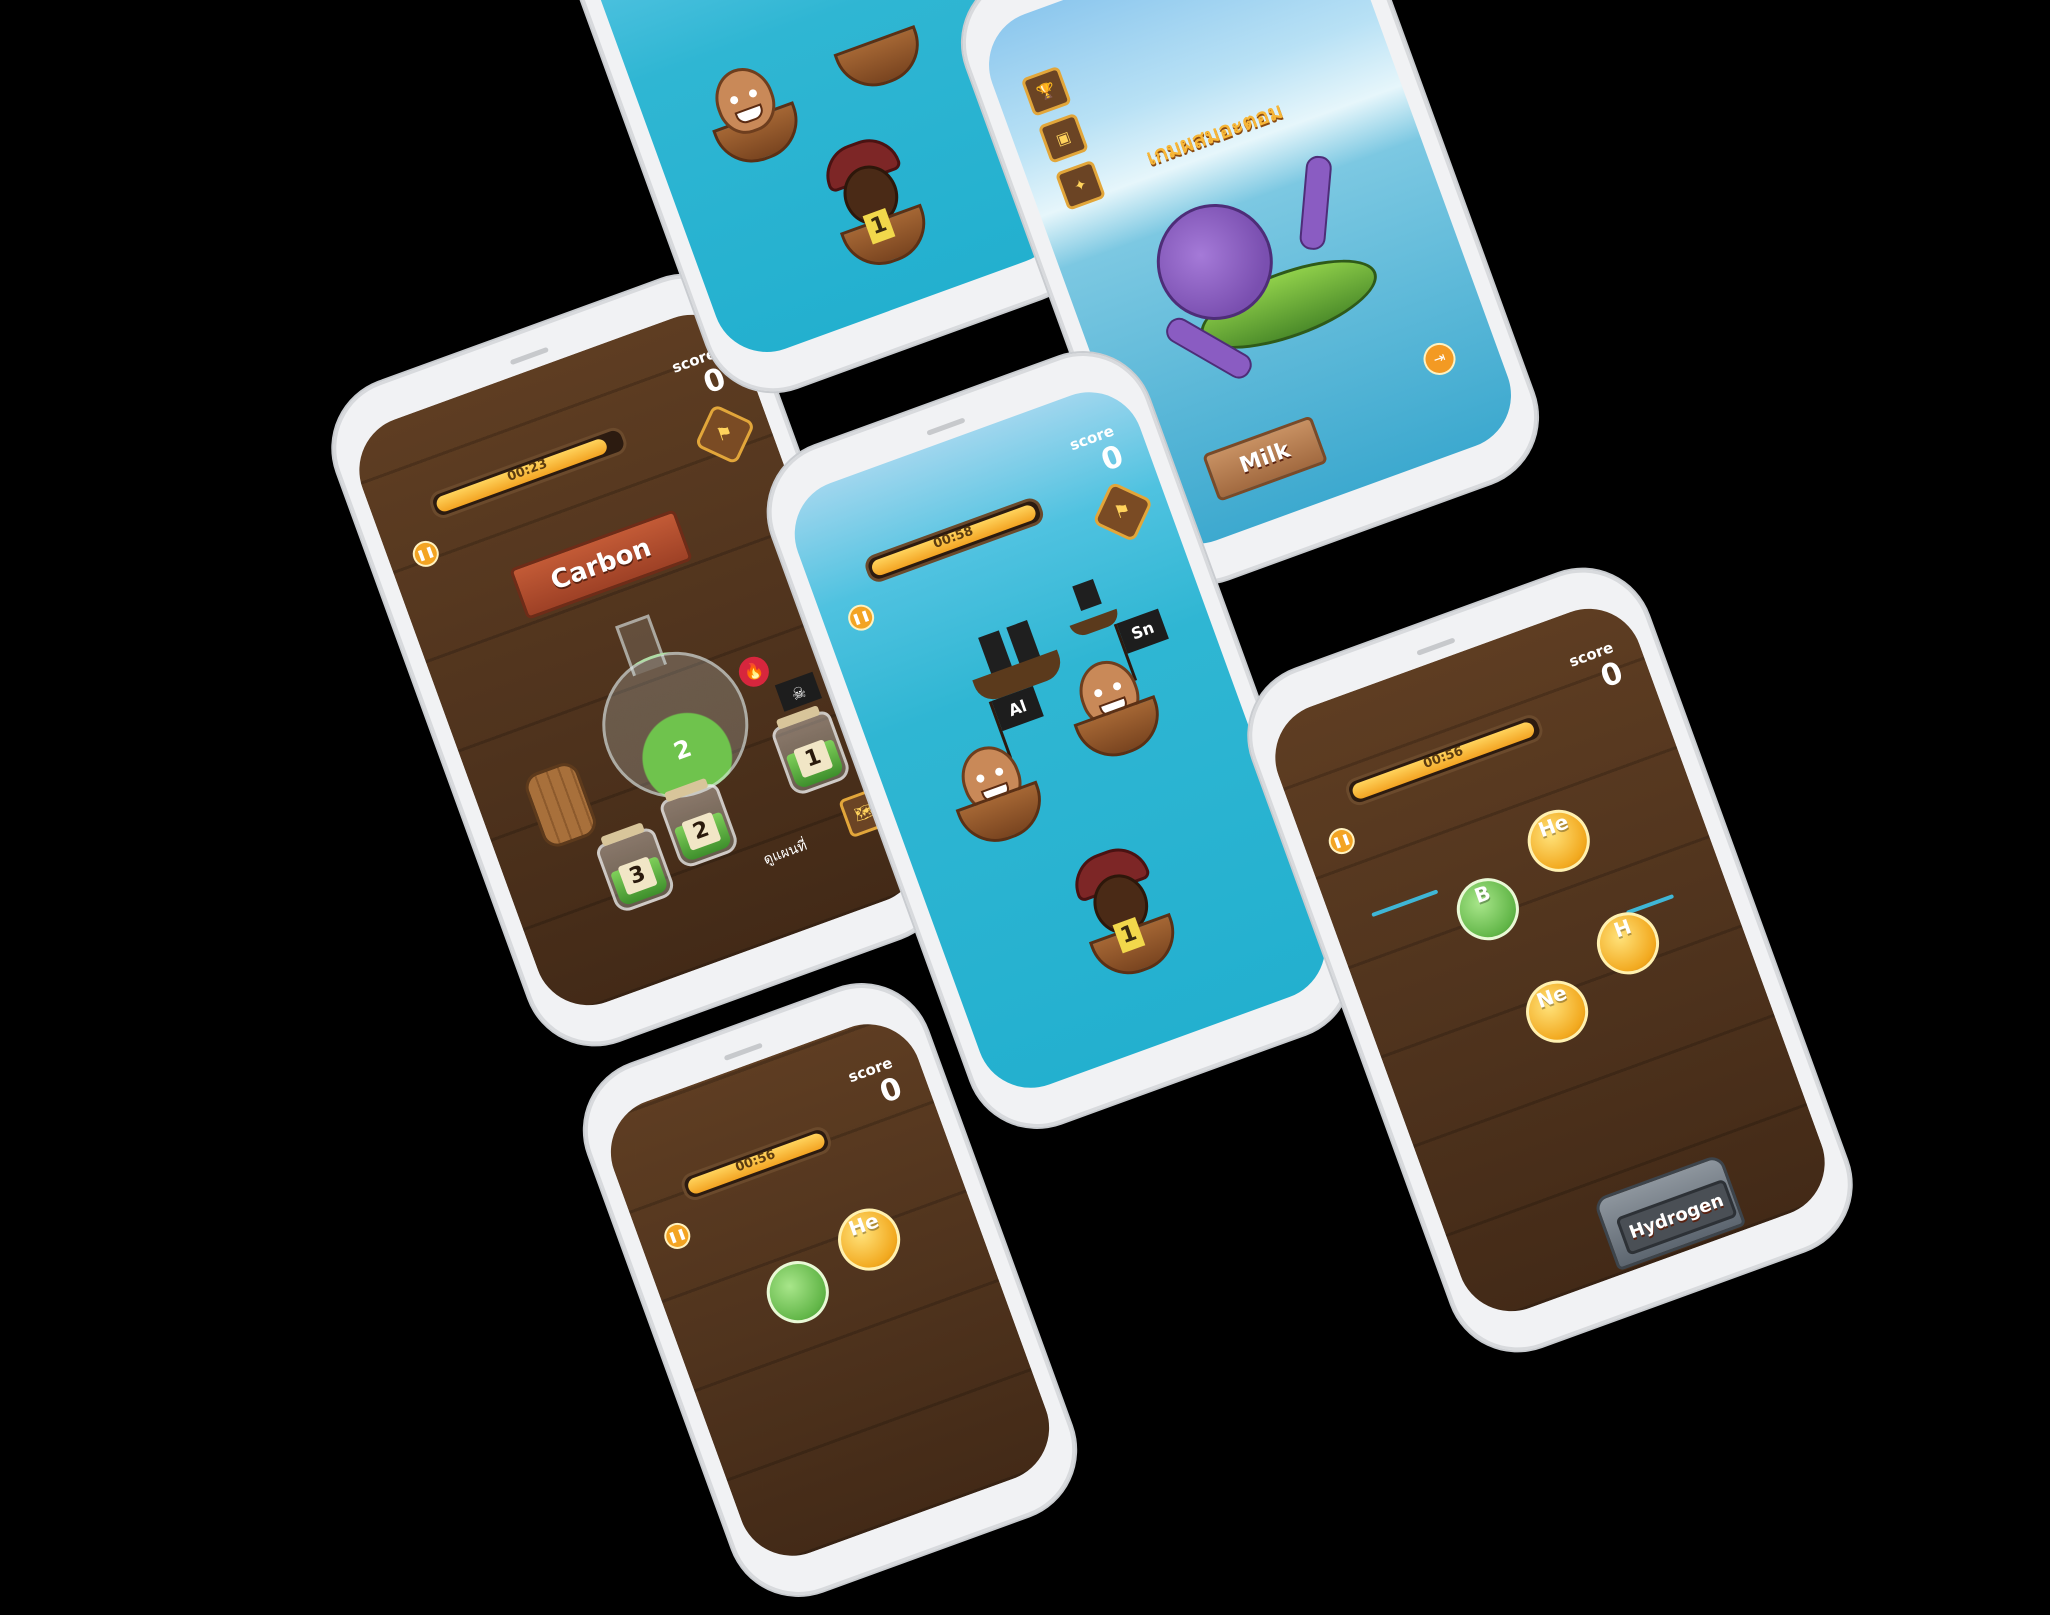  I want to click on game-title: เกมผสมอะตอม, so click(1215, 134).